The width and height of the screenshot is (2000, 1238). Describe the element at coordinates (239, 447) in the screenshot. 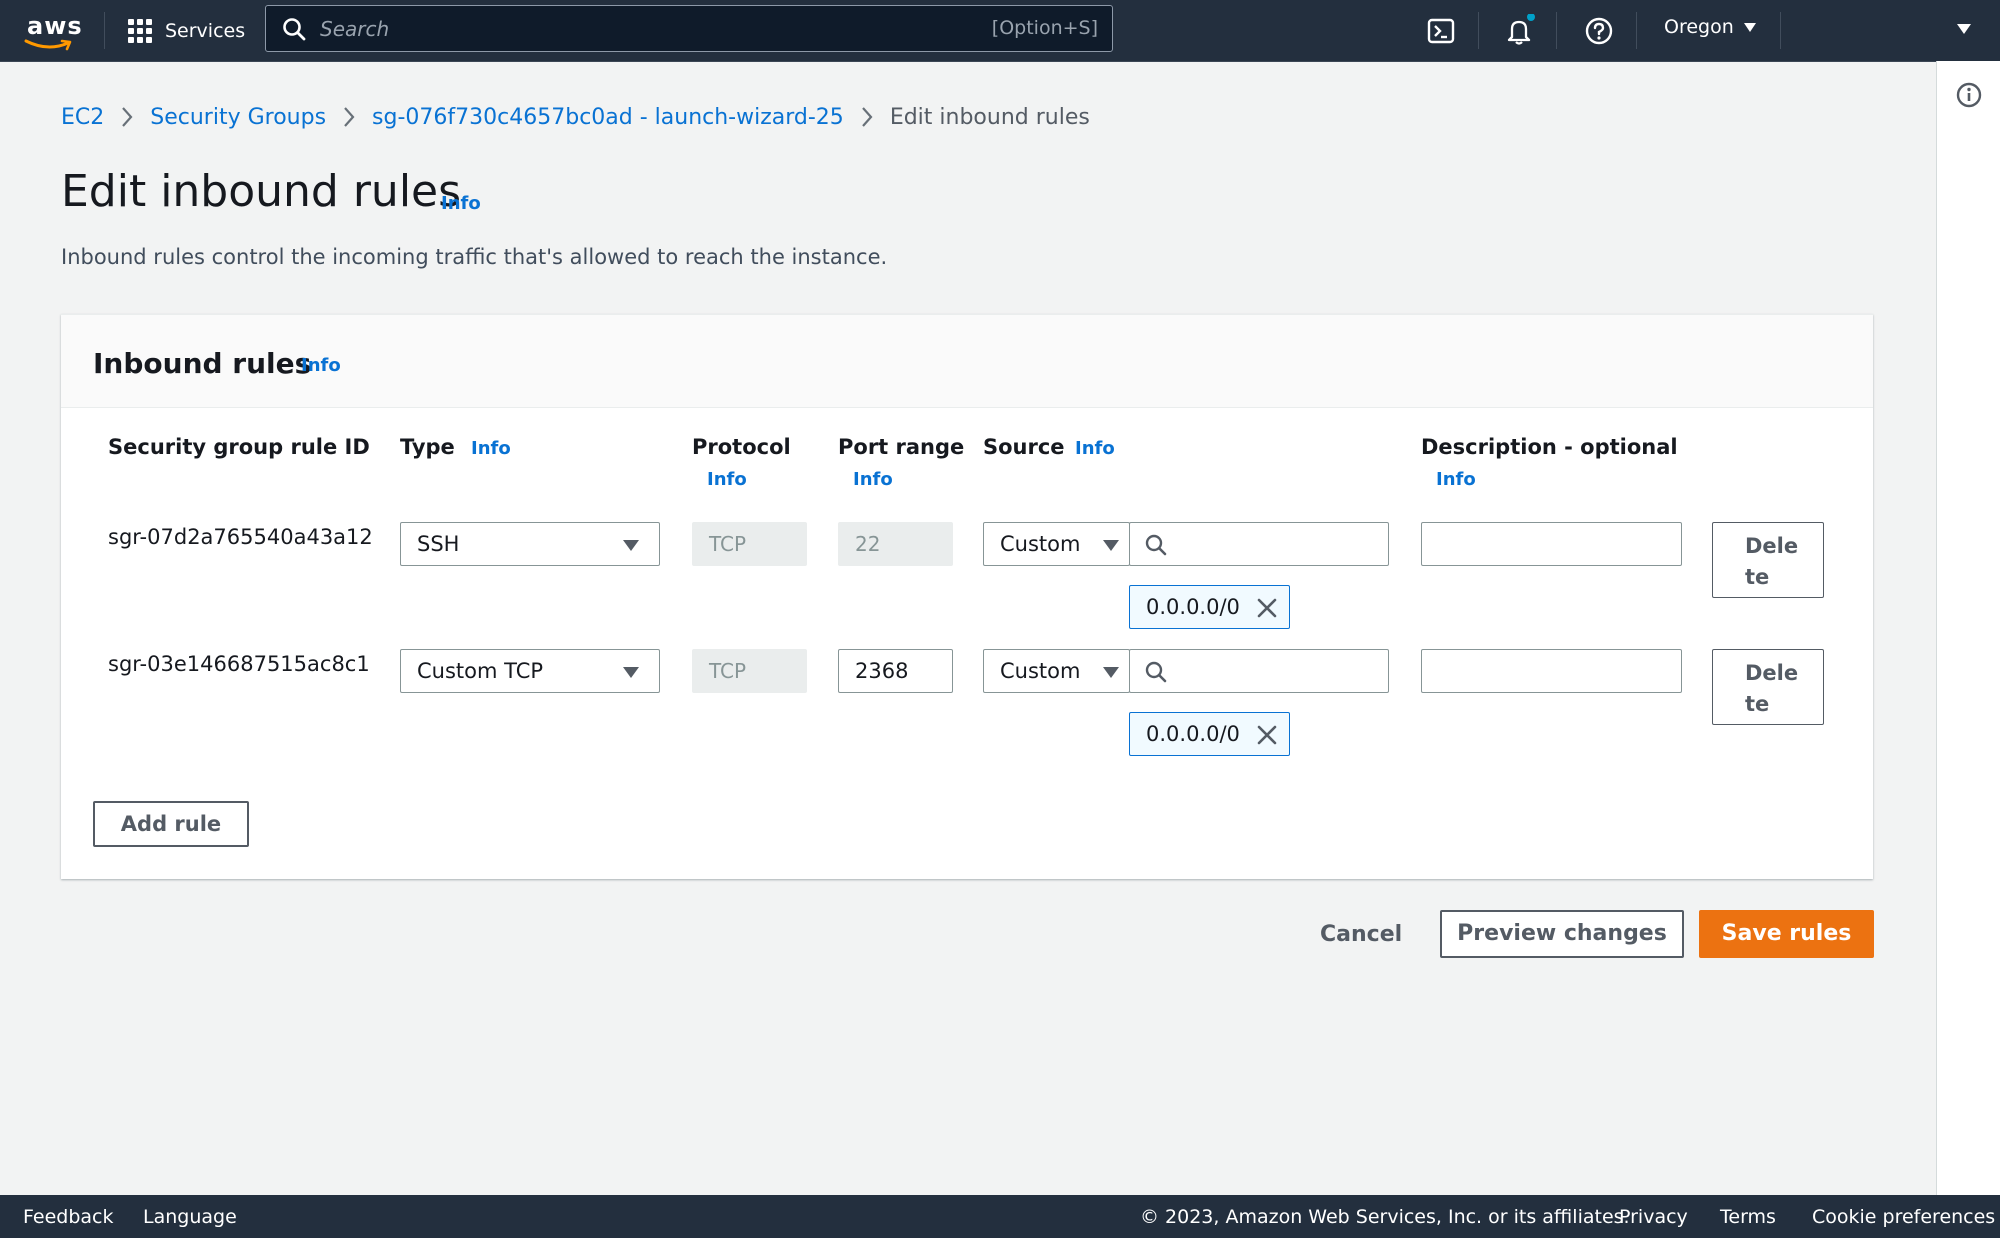

I see `column-header-rule-id: Security group rule ID` at that location.